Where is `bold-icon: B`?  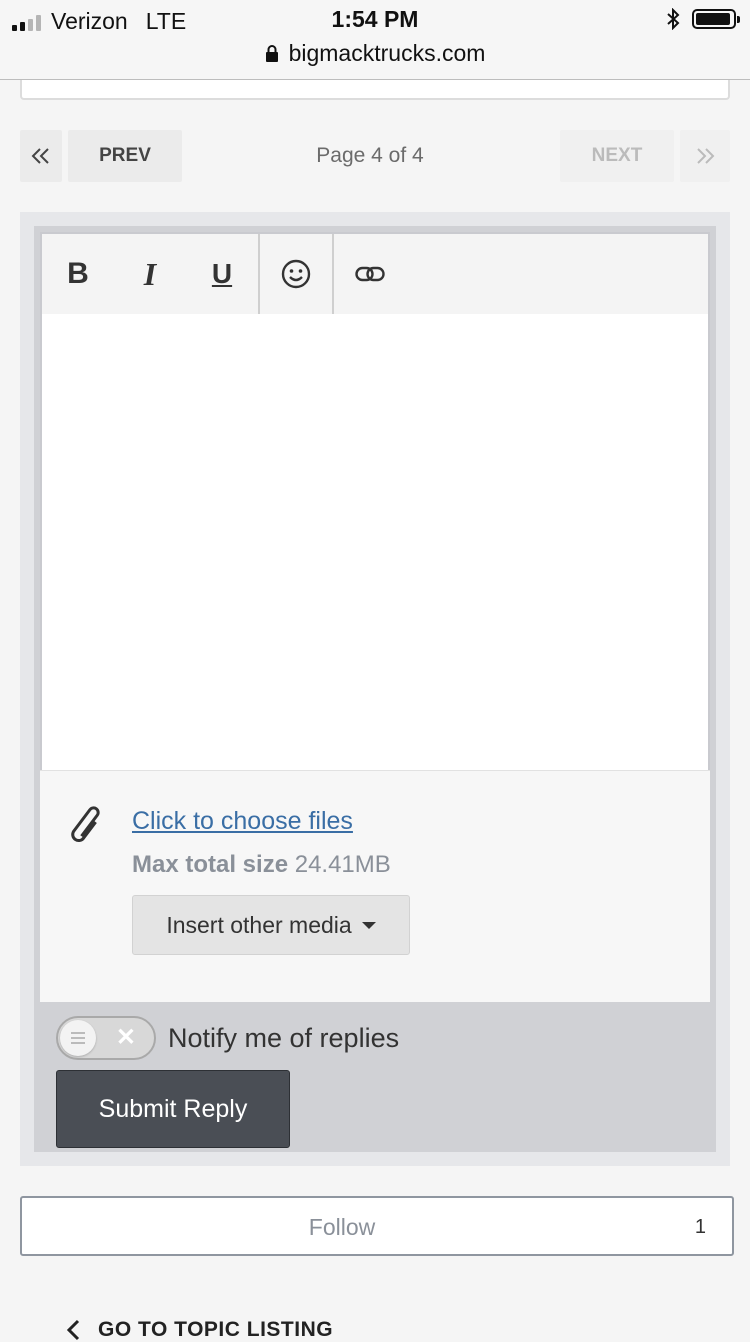 bold-icon: B is located at coordinates (78, 273).